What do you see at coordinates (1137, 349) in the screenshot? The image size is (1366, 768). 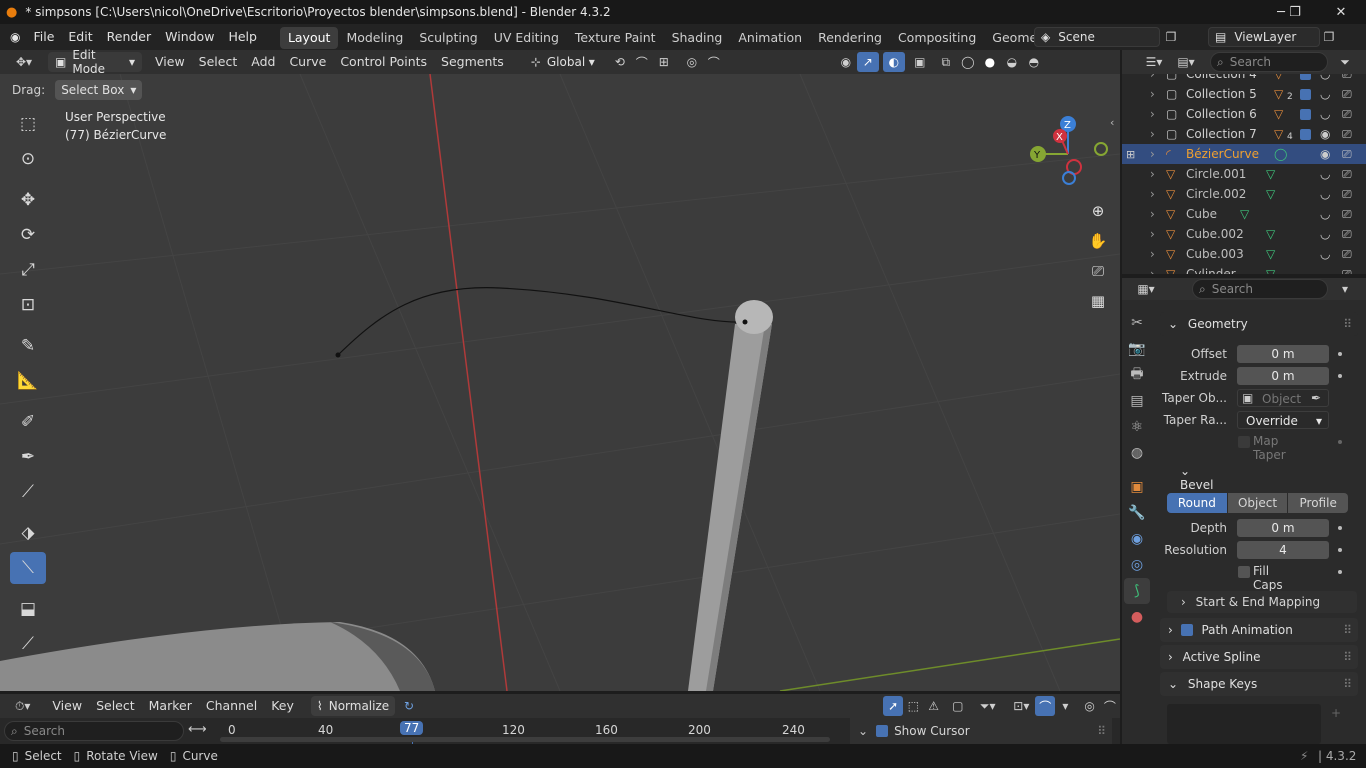 I see `render-tab-icon: 📷` at bounding box center [1137, 349].